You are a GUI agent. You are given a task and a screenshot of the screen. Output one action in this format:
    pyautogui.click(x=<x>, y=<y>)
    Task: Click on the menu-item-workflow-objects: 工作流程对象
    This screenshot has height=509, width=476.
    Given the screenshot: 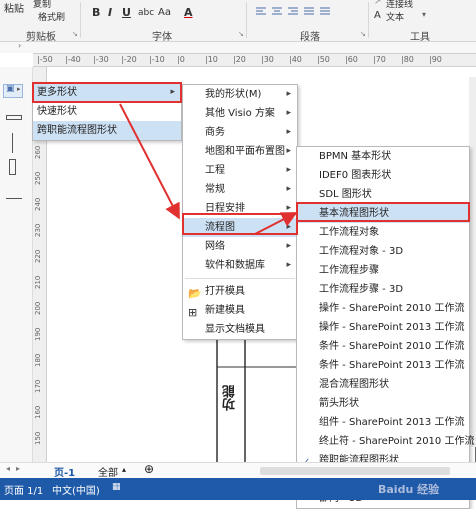 What is the action you would take?
    pyautogui.click(x=383, y=232)
    